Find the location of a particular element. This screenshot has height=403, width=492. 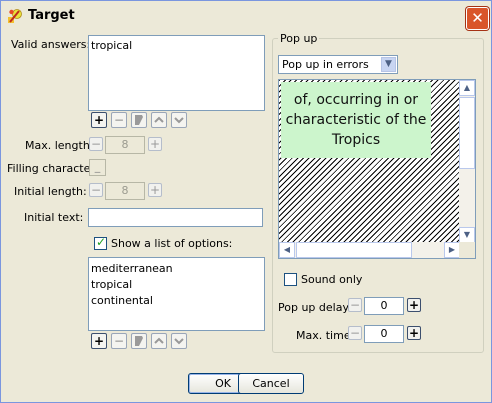

show-list-checkbox is located at coordinates (100, 242).